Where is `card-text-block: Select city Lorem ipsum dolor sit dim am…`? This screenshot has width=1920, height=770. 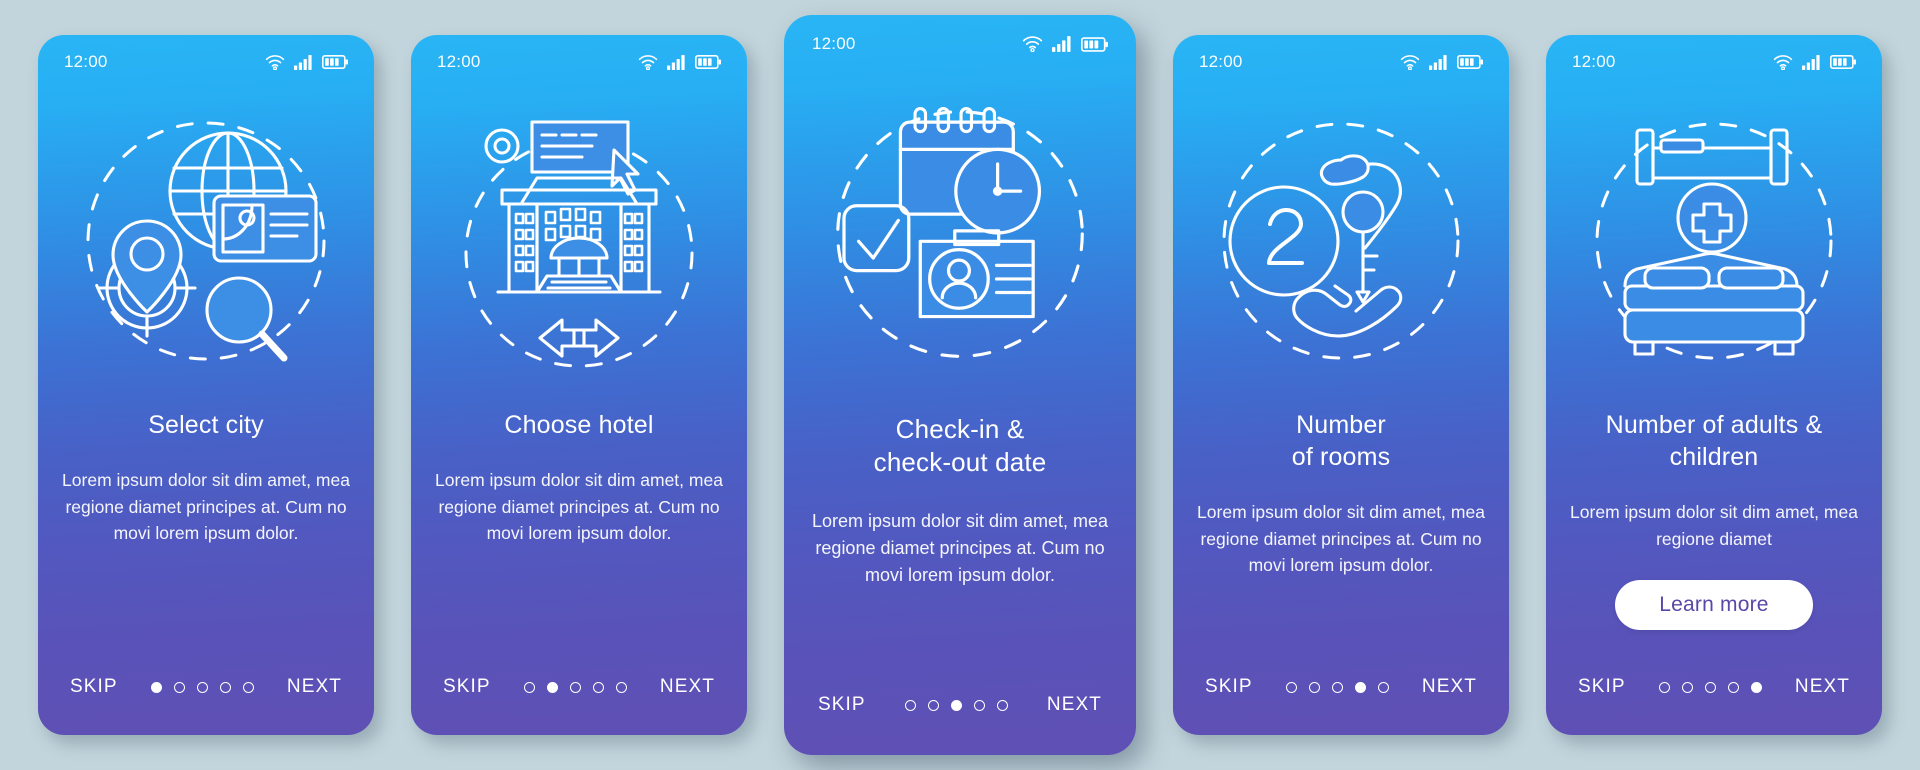 card-text-block: Select city Lorem ipsum dolor sit dim am… is located at coordinates (206, 514).